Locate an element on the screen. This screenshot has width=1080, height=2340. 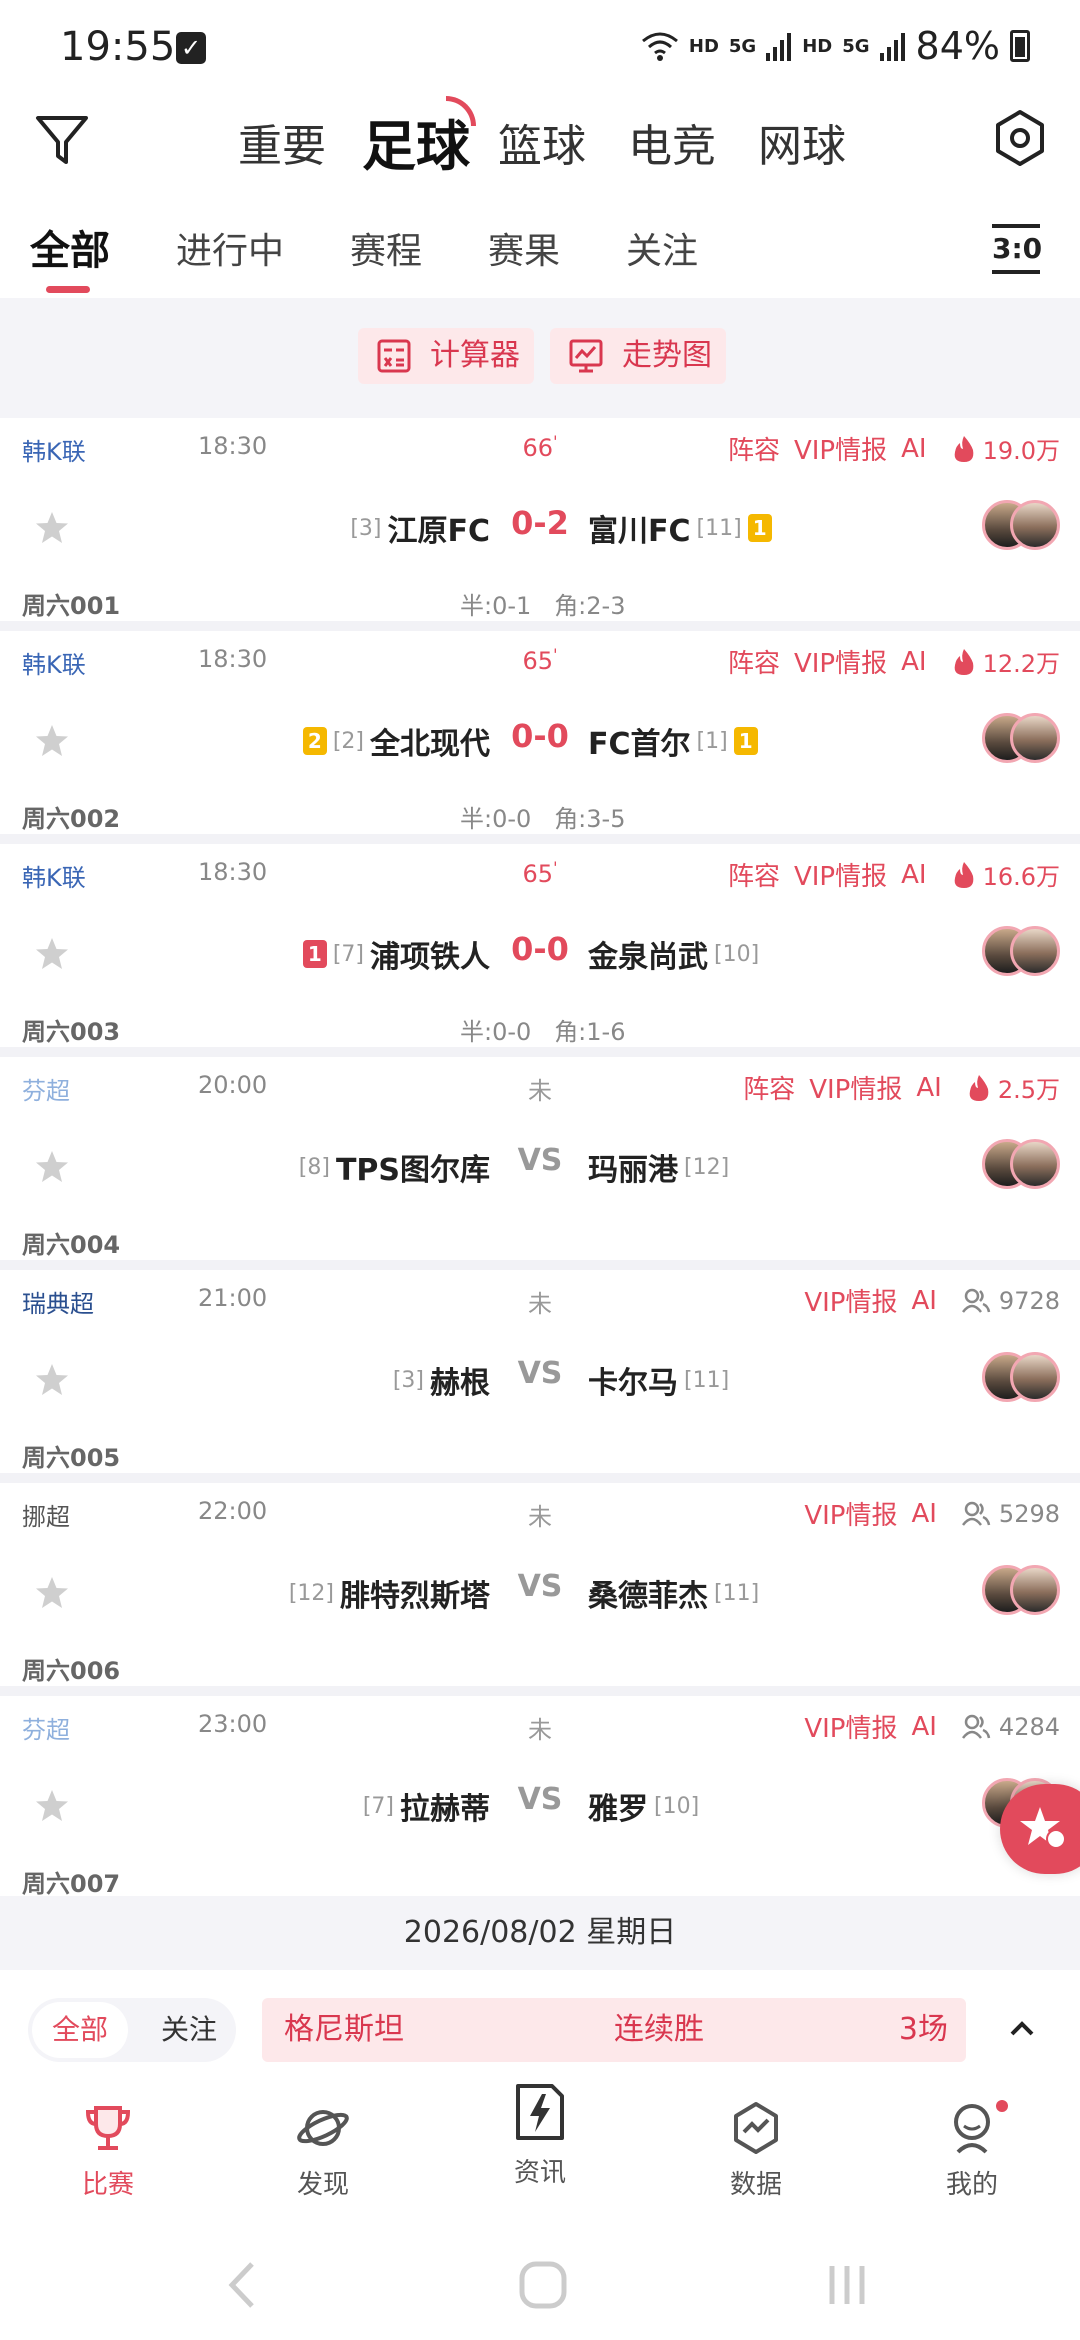
home-nav-icon is located at coordinates (543, 2285).